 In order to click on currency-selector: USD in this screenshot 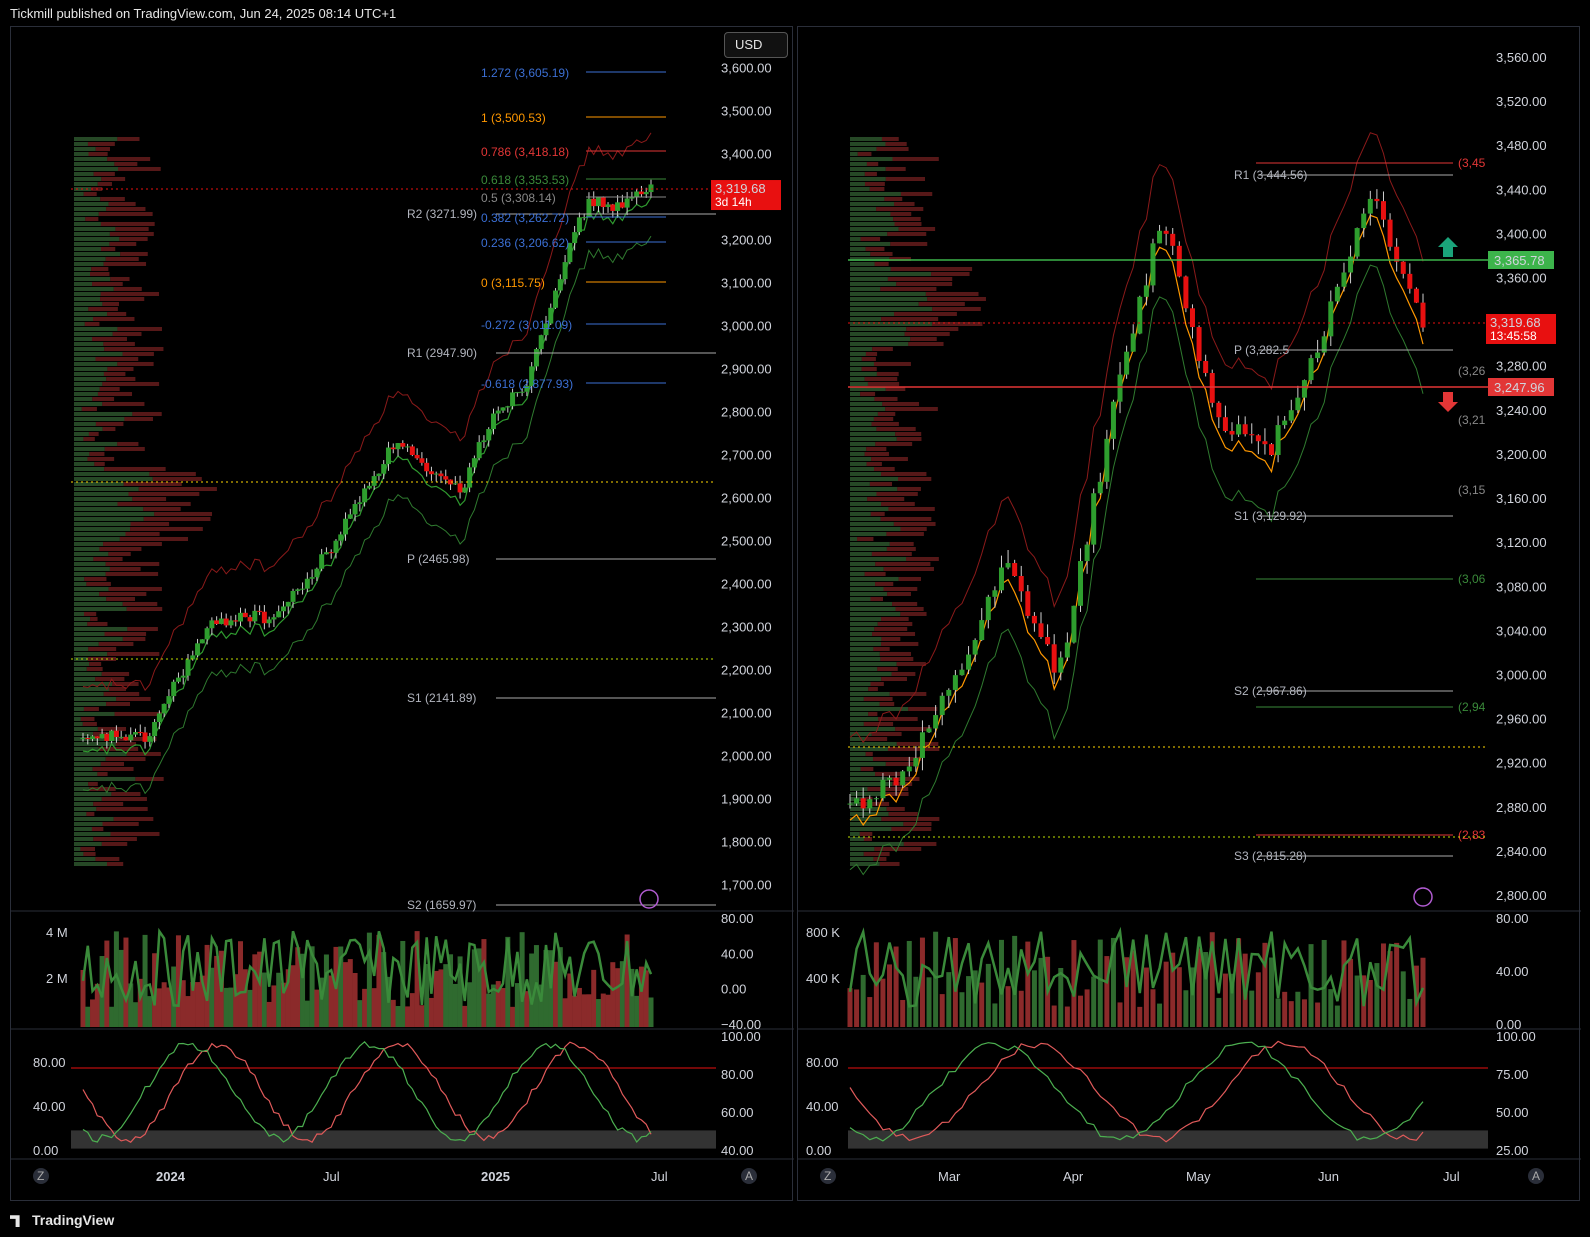, I will do `click(756, 45)`.